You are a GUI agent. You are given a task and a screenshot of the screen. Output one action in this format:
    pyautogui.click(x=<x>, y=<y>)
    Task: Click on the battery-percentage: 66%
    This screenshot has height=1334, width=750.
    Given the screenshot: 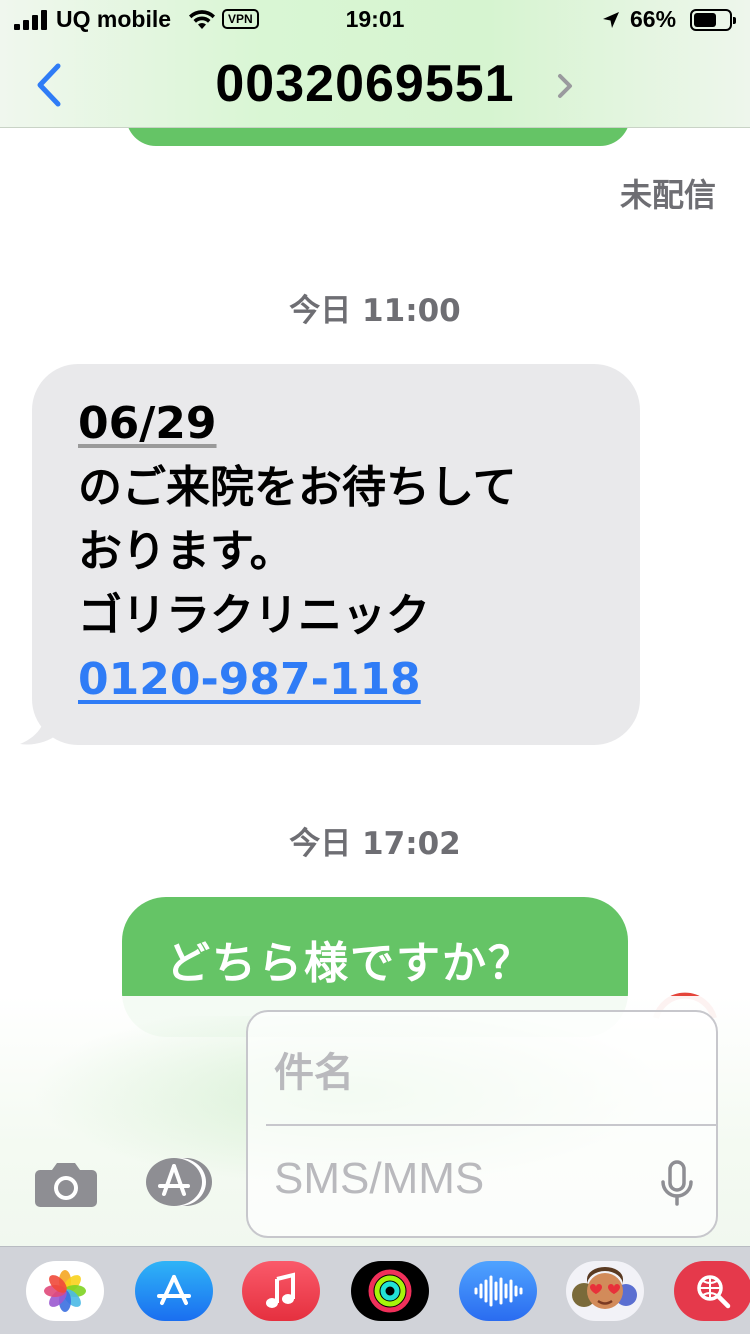 What is the action you would take?
    pyautogui.click(x=653, y=19)
    